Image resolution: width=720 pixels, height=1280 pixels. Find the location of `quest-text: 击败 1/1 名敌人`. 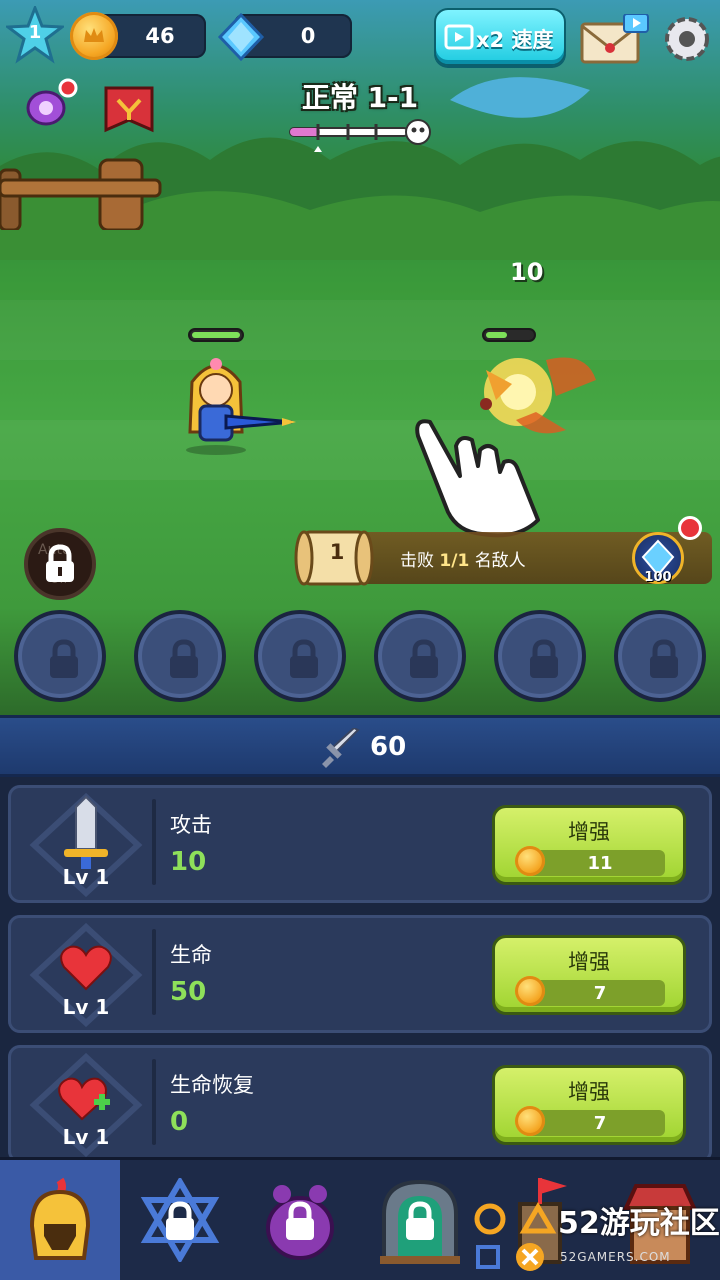

quest-text: 击败 1/1 名敌人 is located at coordinates (463, 558).